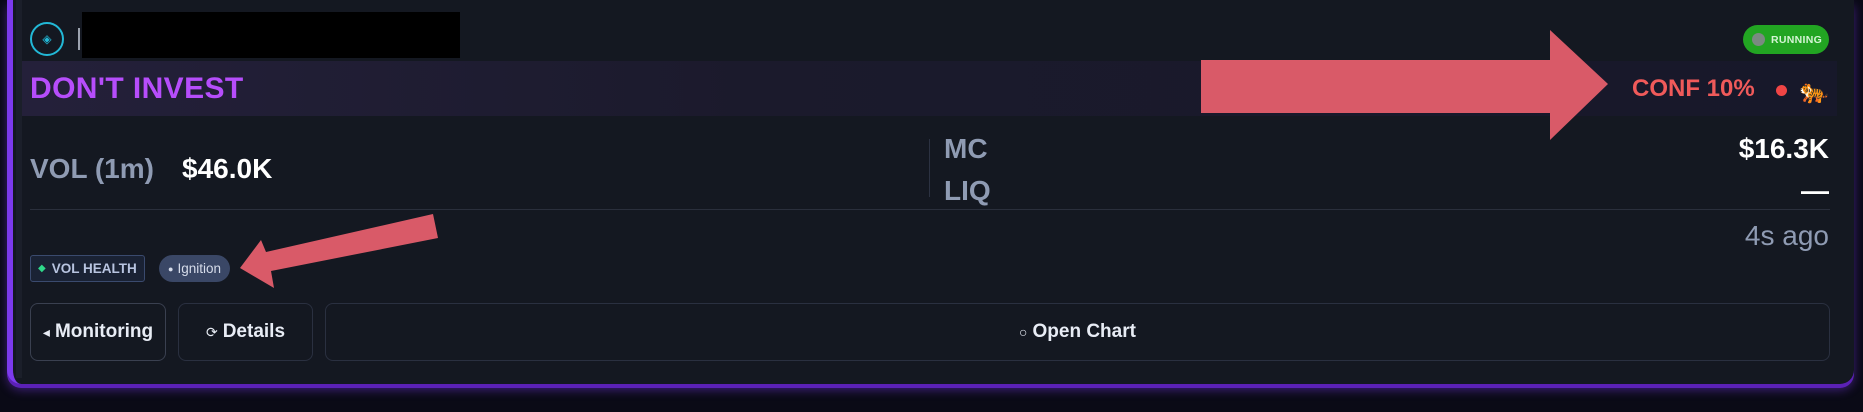 The image size is (1863, 412). What do you see at coordinates (339, 251) in the screenshot?
I see `left-arrow-icon` at bounding box center [339, 251].